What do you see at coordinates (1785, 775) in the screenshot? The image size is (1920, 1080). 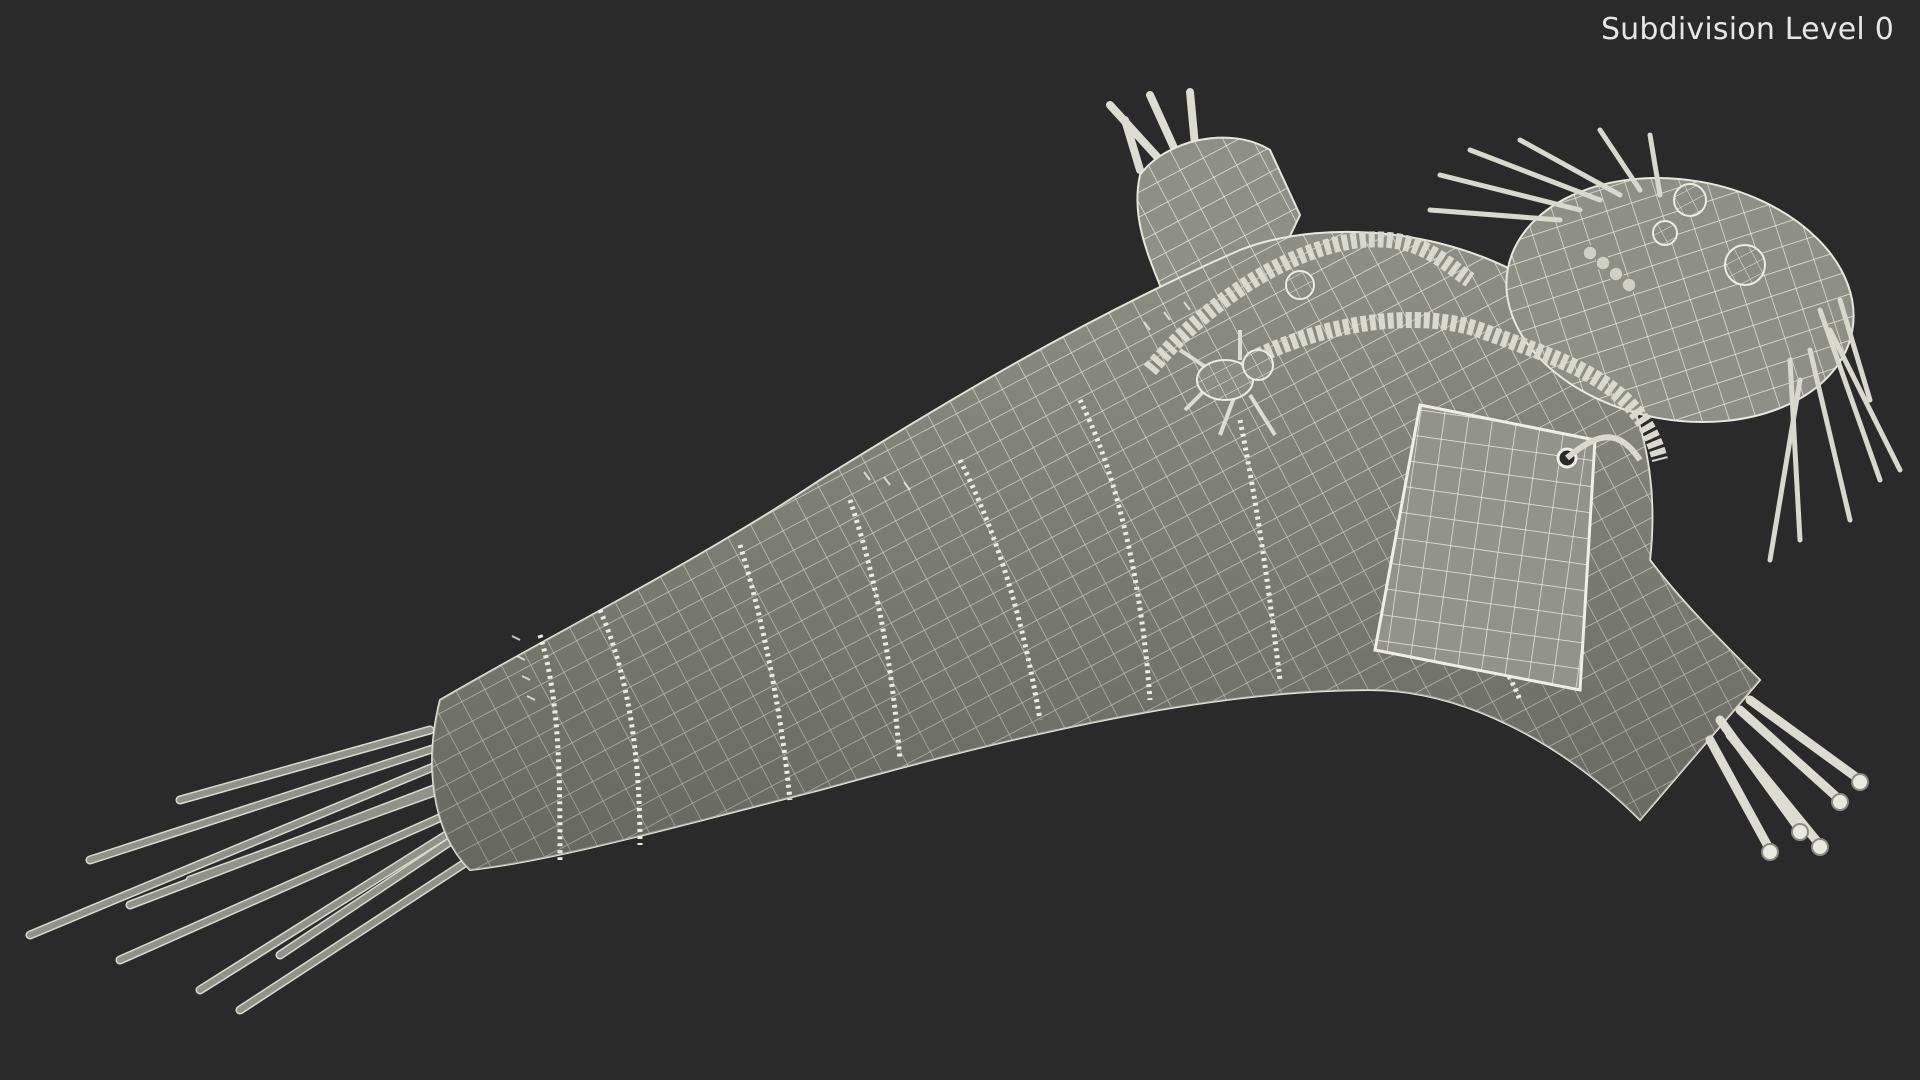 I see `straw-bundle-right` at bounding box center [1785, 775].